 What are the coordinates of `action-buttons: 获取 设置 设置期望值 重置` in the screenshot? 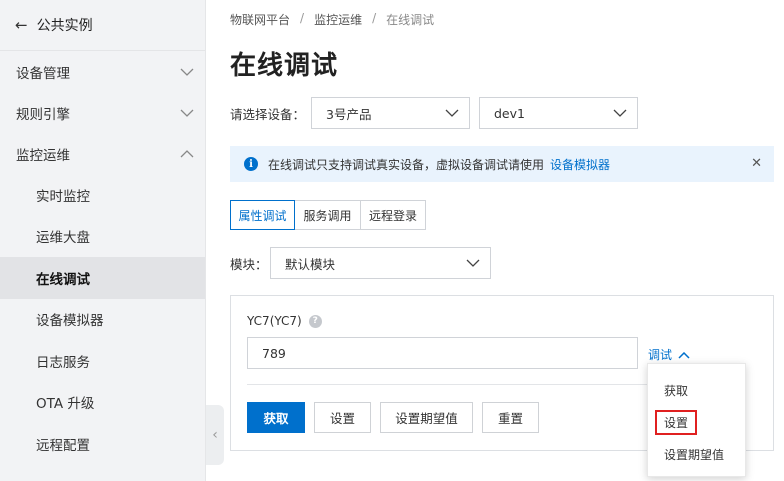 It's located at (393, 417).